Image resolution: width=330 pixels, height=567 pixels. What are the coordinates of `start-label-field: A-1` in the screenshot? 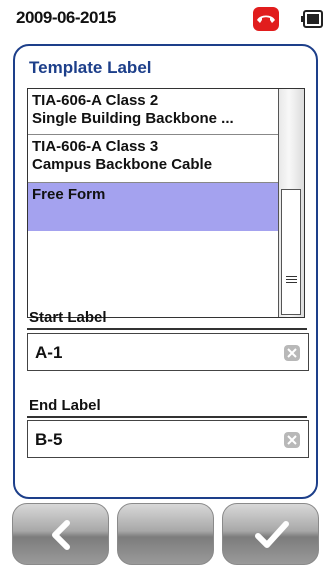 It's located at (168, 352).